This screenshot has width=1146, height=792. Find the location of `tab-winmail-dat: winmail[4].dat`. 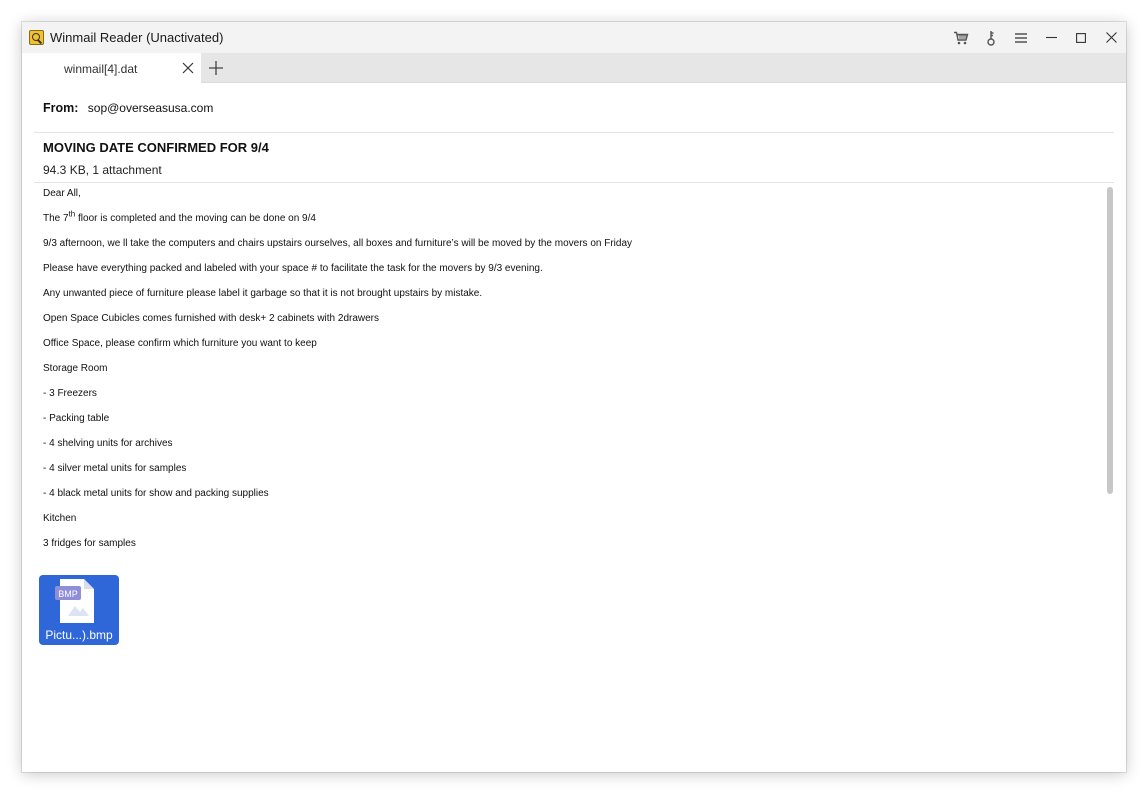

tab-winmail-dat: winmail[4].dat is located at coordinates (111, 68).